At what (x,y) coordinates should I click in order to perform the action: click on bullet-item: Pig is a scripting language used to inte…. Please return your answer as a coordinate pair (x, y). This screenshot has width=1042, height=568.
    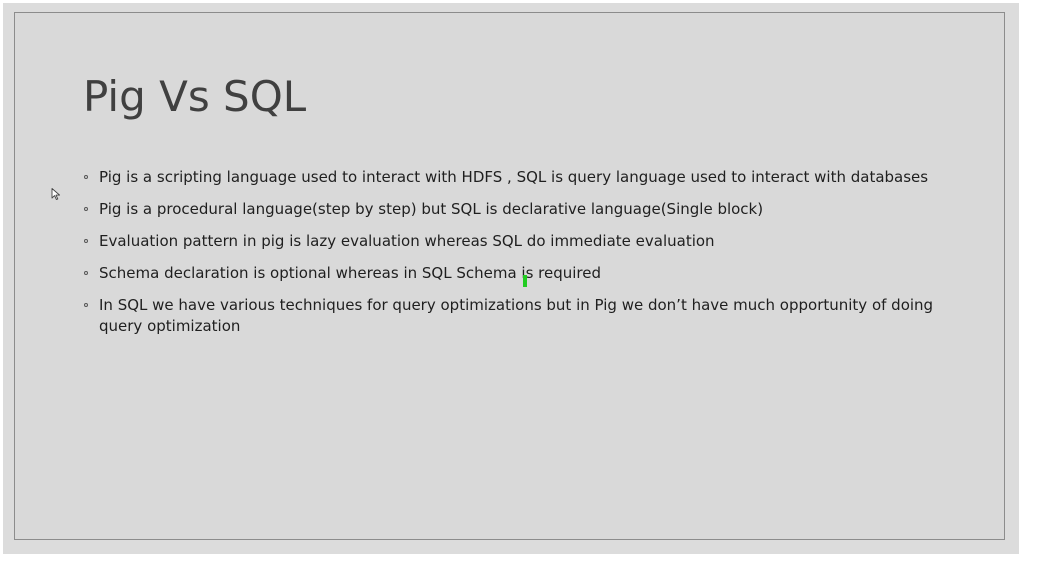
    Looking at the image, I should click on (518, 177).